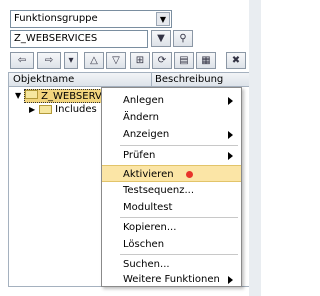 This screenshot has height=296, width=320. What do you see at coordinates (32, 109) in the screenshot?
I see `collapsed-arrow-icon: ▶` at bounding box center [32, 109].